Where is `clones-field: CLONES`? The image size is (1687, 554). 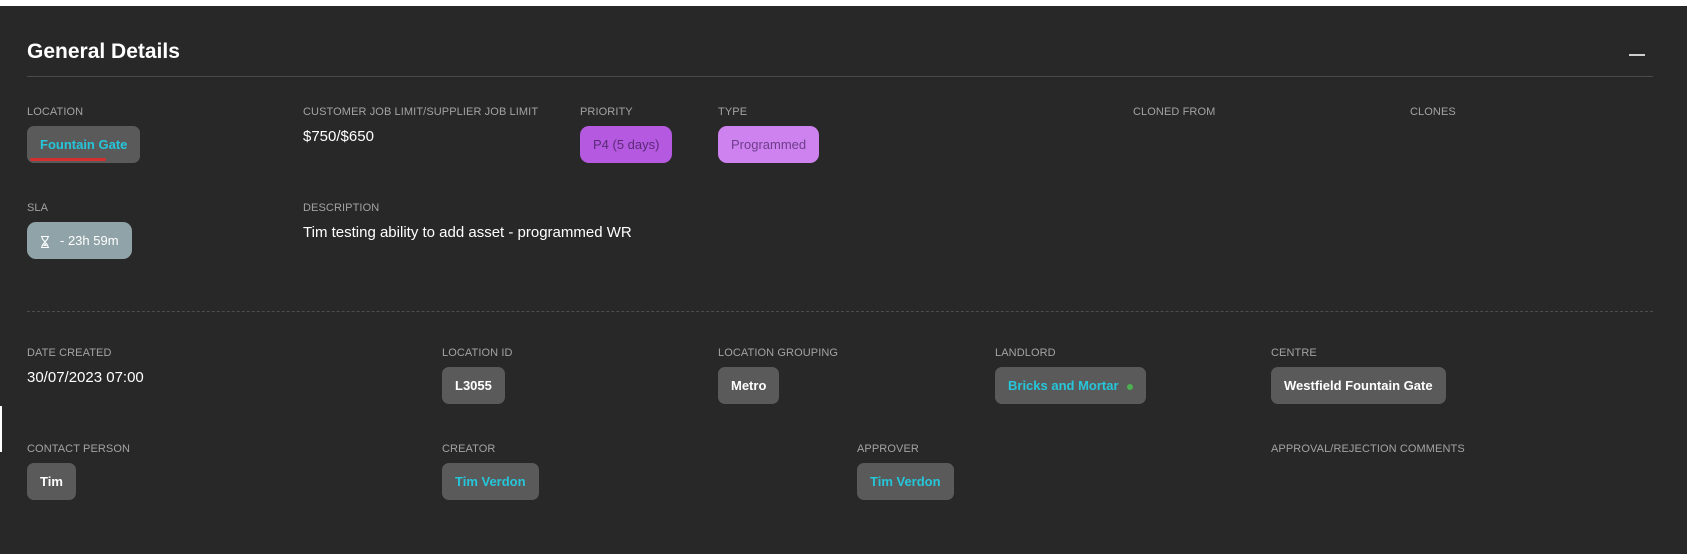
clones-field: CLONES is located at coordinates (1433, 112).